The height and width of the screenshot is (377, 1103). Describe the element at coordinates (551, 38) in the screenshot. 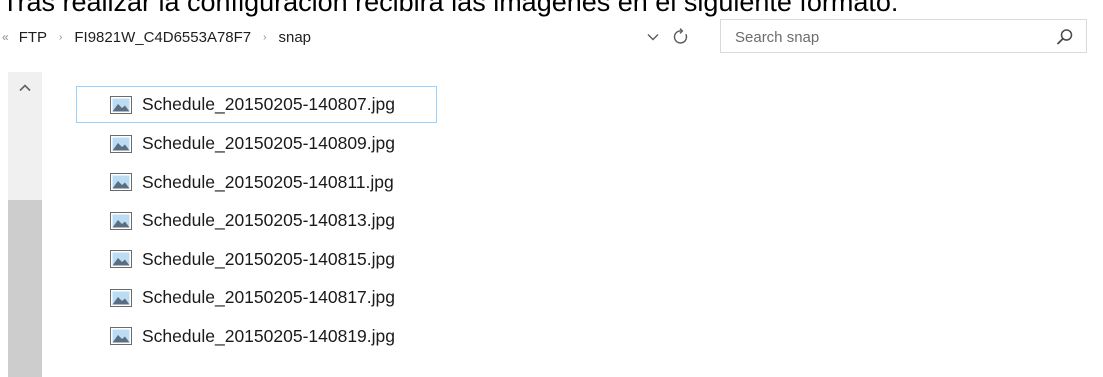

I see `address-bar: « FTP › FI9821W_C4D6553A78F7 › snap` at that location.